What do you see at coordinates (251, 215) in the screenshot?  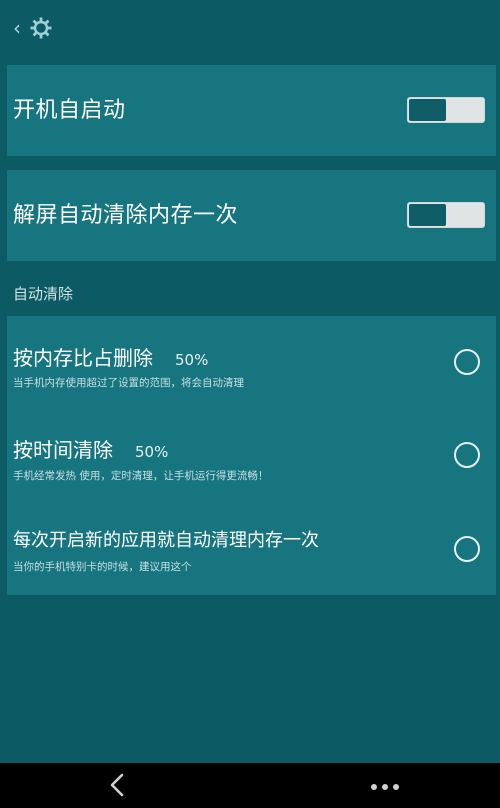 I see `unlock-clean-setting-row: 解屏自动清除内存一次` at bounding box center [251, 215].